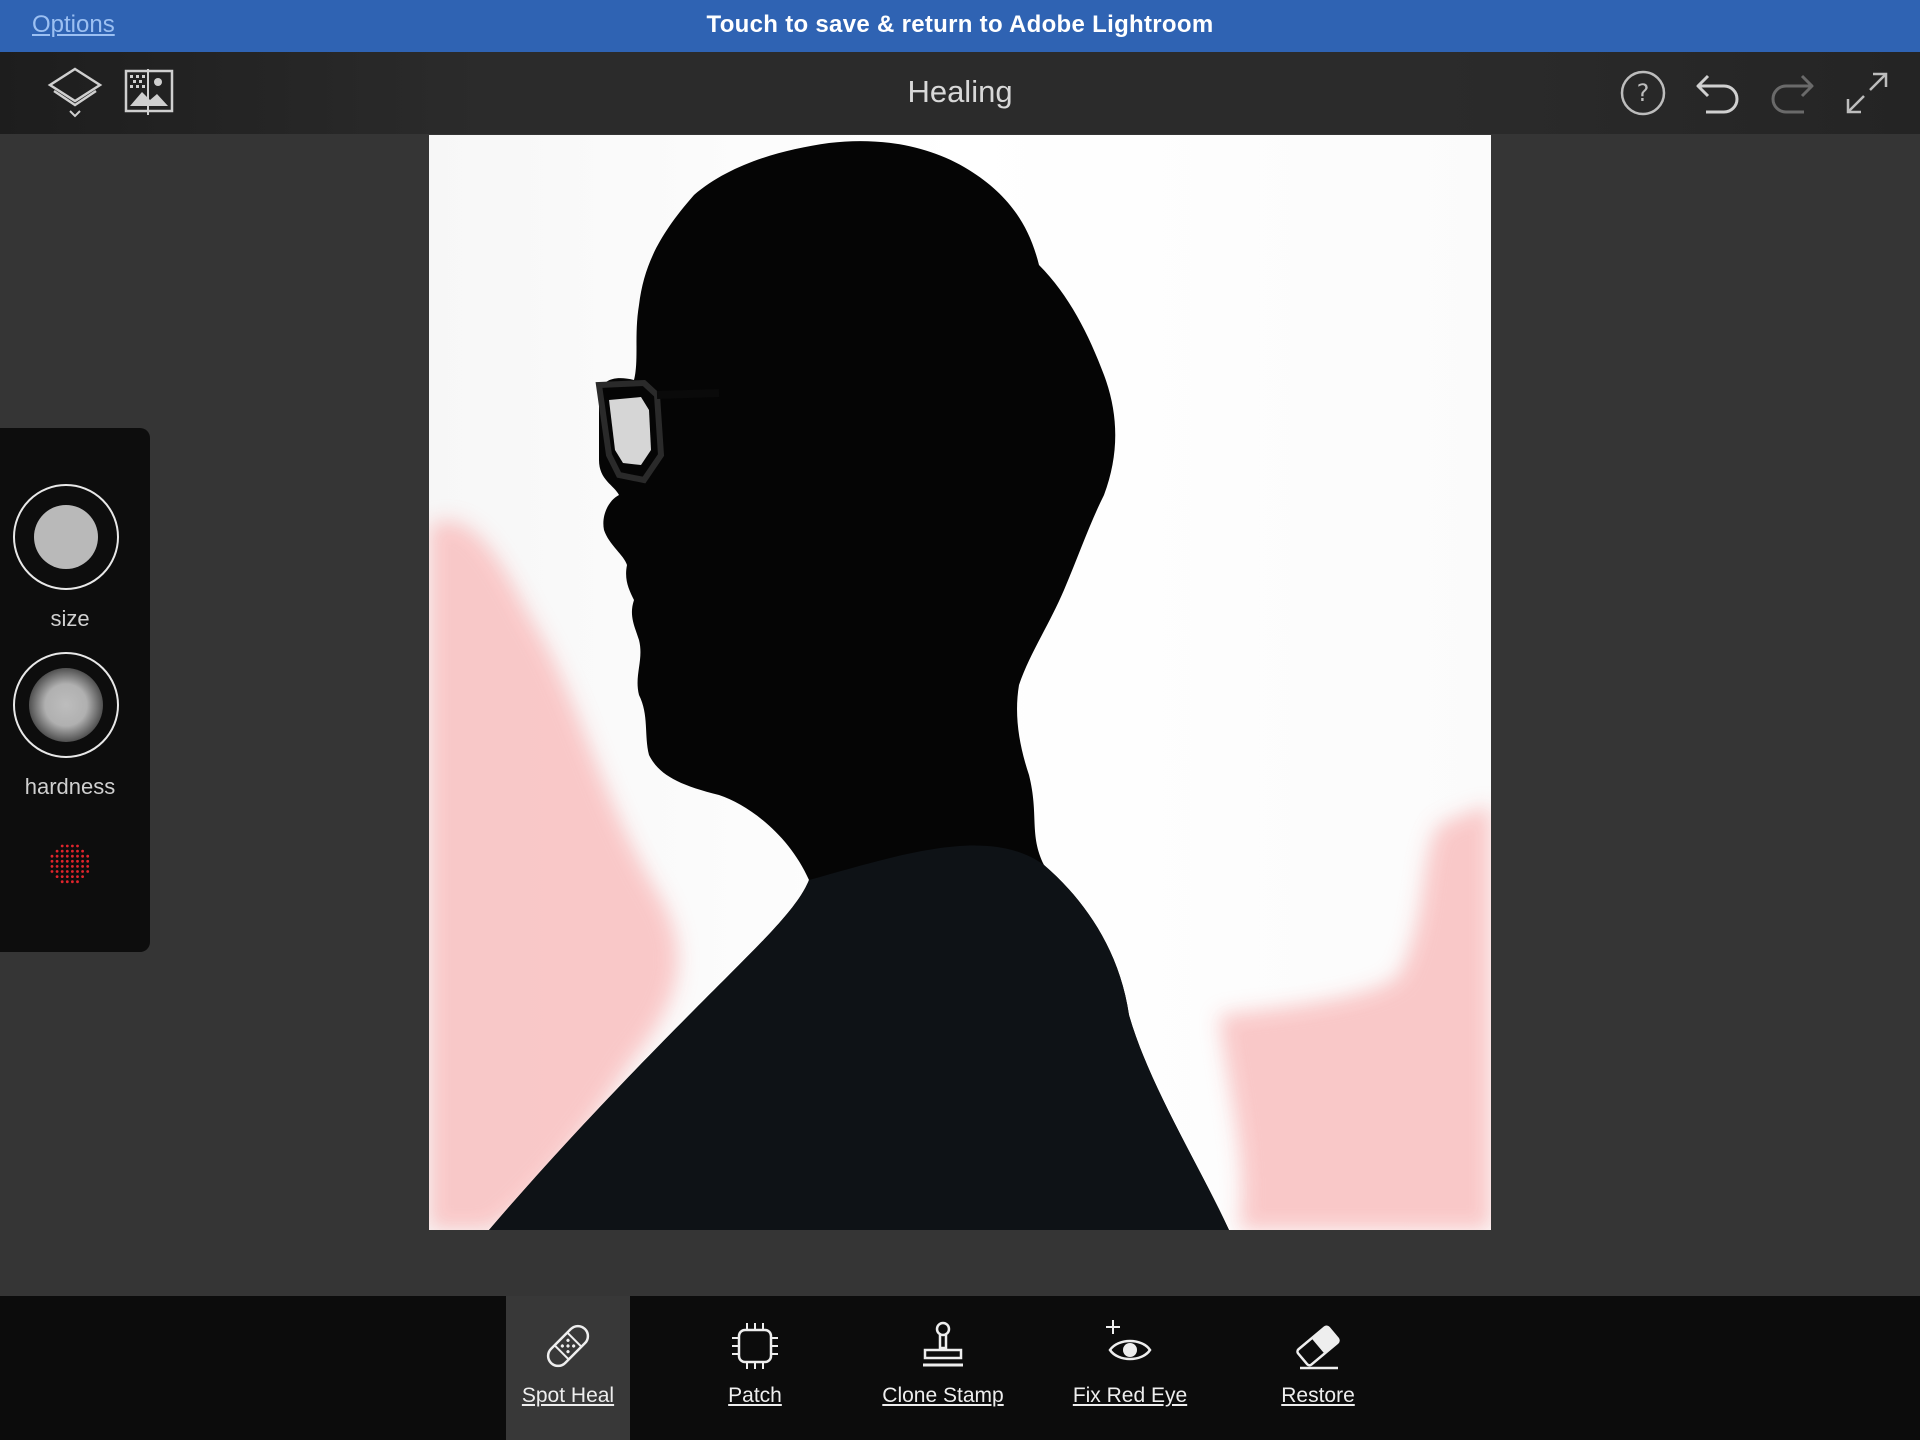 This screenshot has height=1440, width=1920. What do you see at coordinates (73, 25) in the screenshot?
I see `options-link: Options` at bounding box center [73, 25].